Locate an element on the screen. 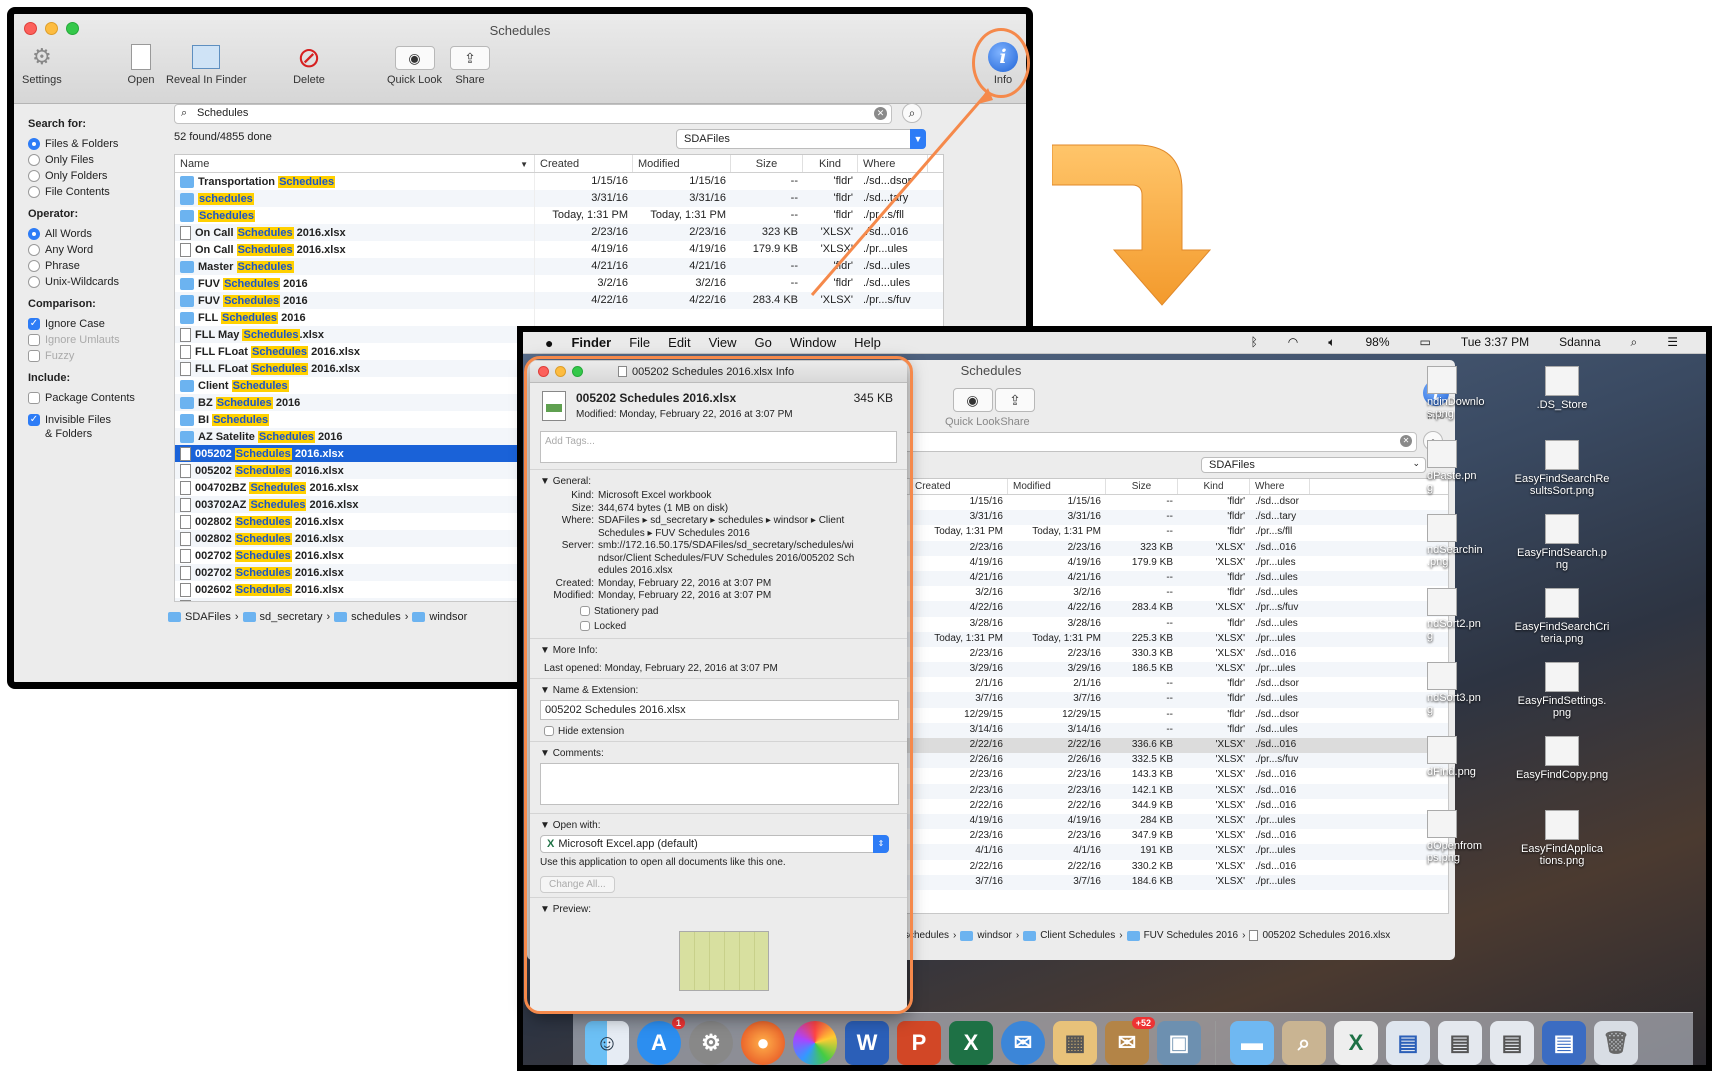 This screenshot has width=1717, height=1075. excel-icon: X is located at coordinates (971, 1042).